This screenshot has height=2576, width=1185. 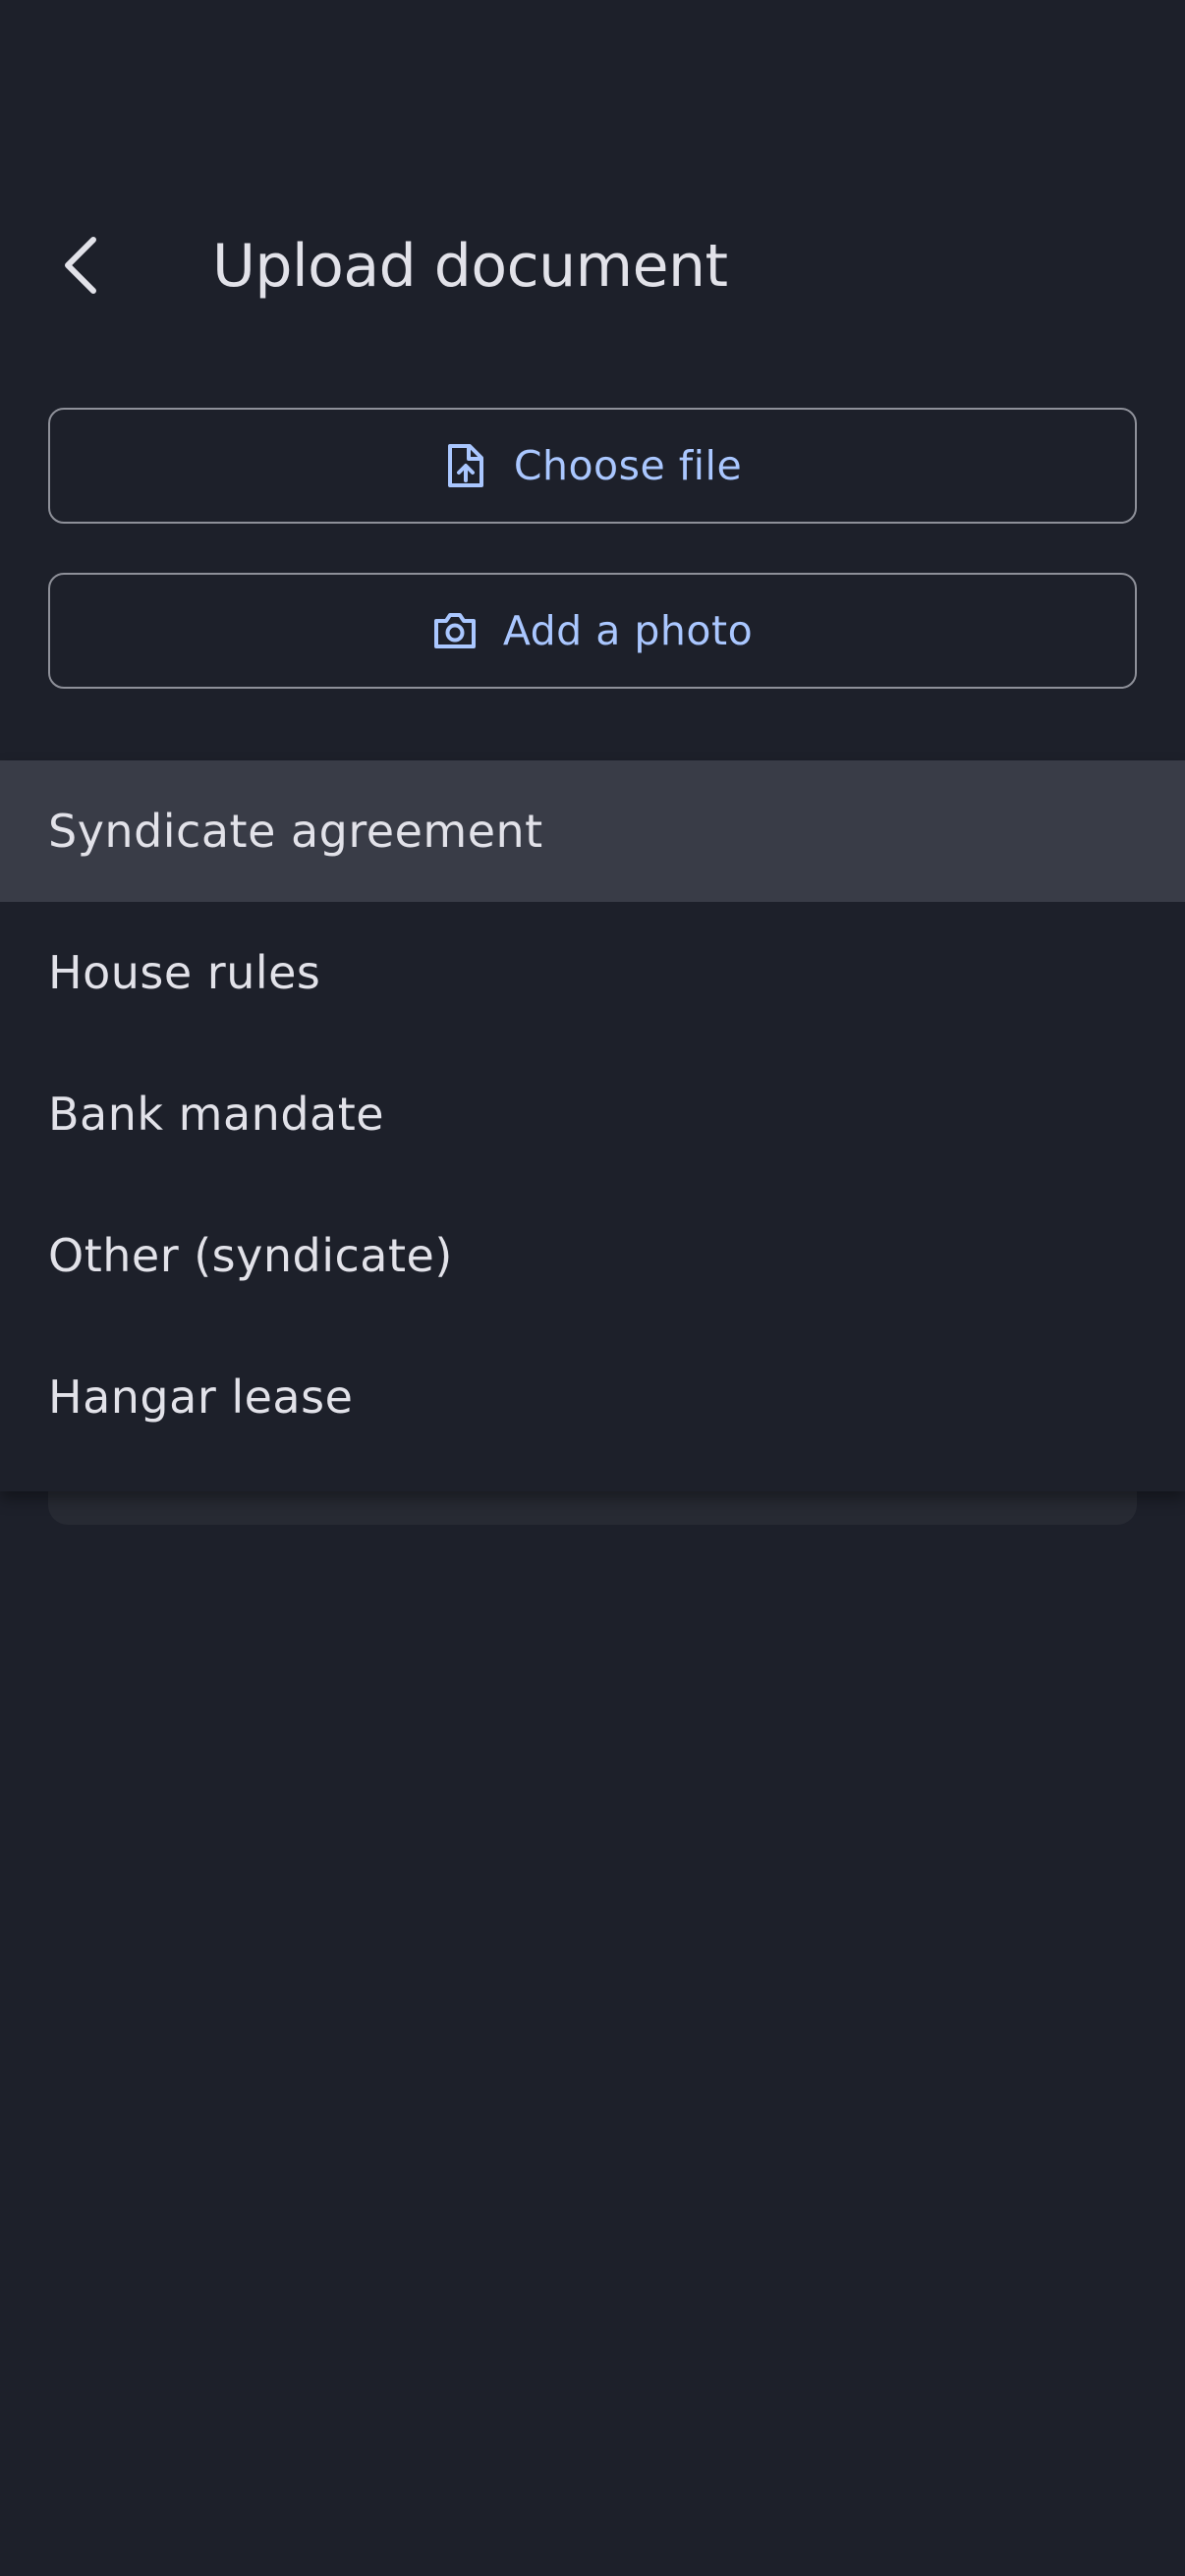 What do you see at coordinates (592, 831) in the screenshot?
I see `menu-item-syndicate-agreement: Syndicate agreement` at bounding box center [592, 831].